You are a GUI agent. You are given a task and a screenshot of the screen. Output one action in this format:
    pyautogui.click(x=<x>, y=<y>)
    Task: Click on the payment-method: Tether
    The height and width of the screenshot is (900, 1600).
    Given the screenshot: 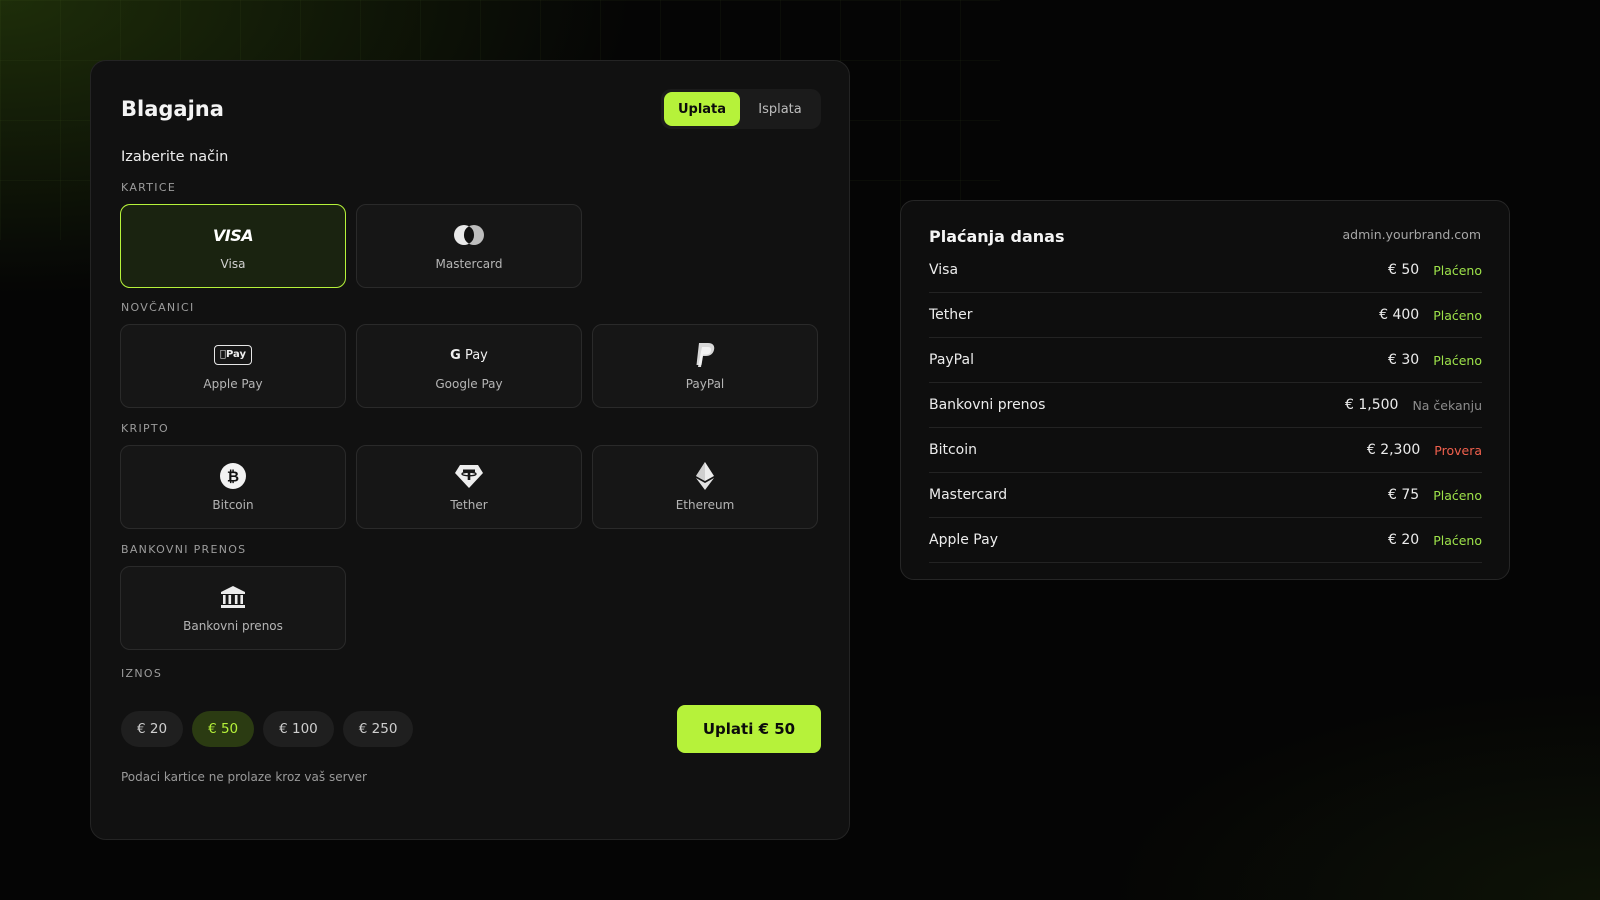 What is the action you would take?
    pyautogui.click(x=951, y=315)
    